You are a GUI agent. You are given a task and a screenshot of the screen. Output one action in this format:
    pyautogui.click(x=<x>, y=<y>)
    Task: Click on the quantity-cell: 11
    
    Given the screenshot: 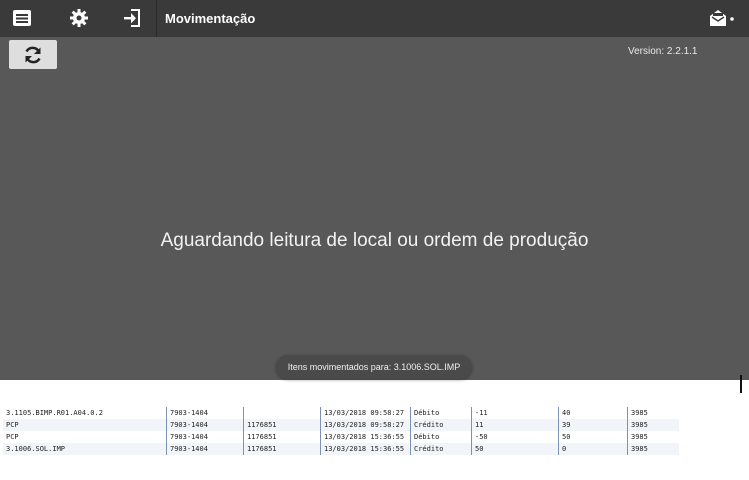 What is the action you would take?
    pyautogui.click(x=515, y=425)
    